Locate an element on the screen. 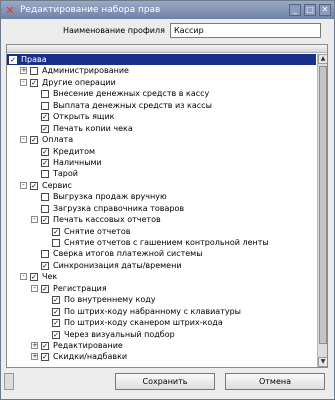 This screenshot has height=400, width=335. tree-item-label: Через визуальный подбор is located at coordinates (119, 334).